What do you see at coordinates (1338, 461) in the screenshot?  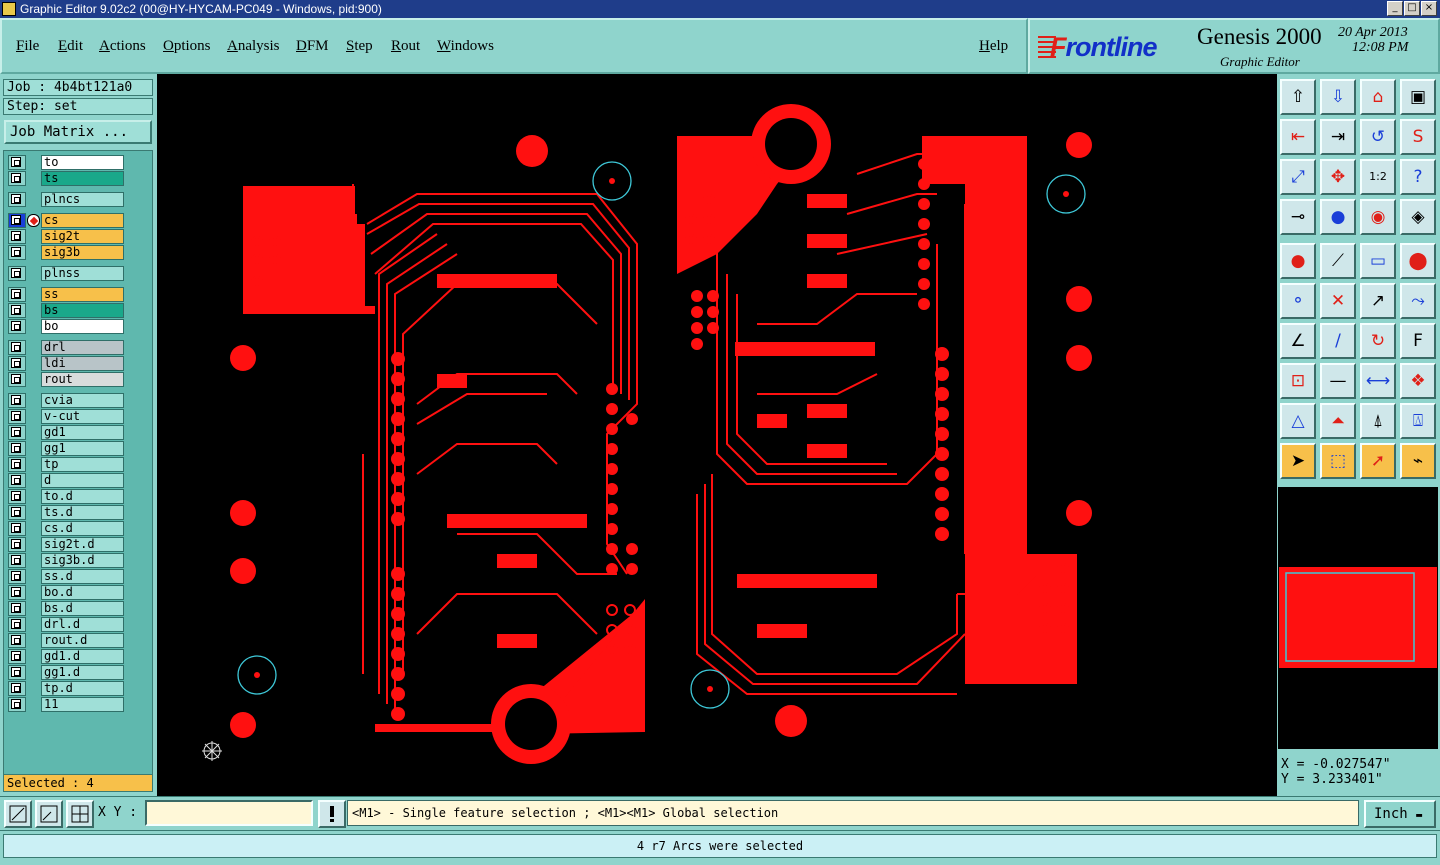 I see `select-box-tool-button: ⬚` at bounding box center [1338, 461].